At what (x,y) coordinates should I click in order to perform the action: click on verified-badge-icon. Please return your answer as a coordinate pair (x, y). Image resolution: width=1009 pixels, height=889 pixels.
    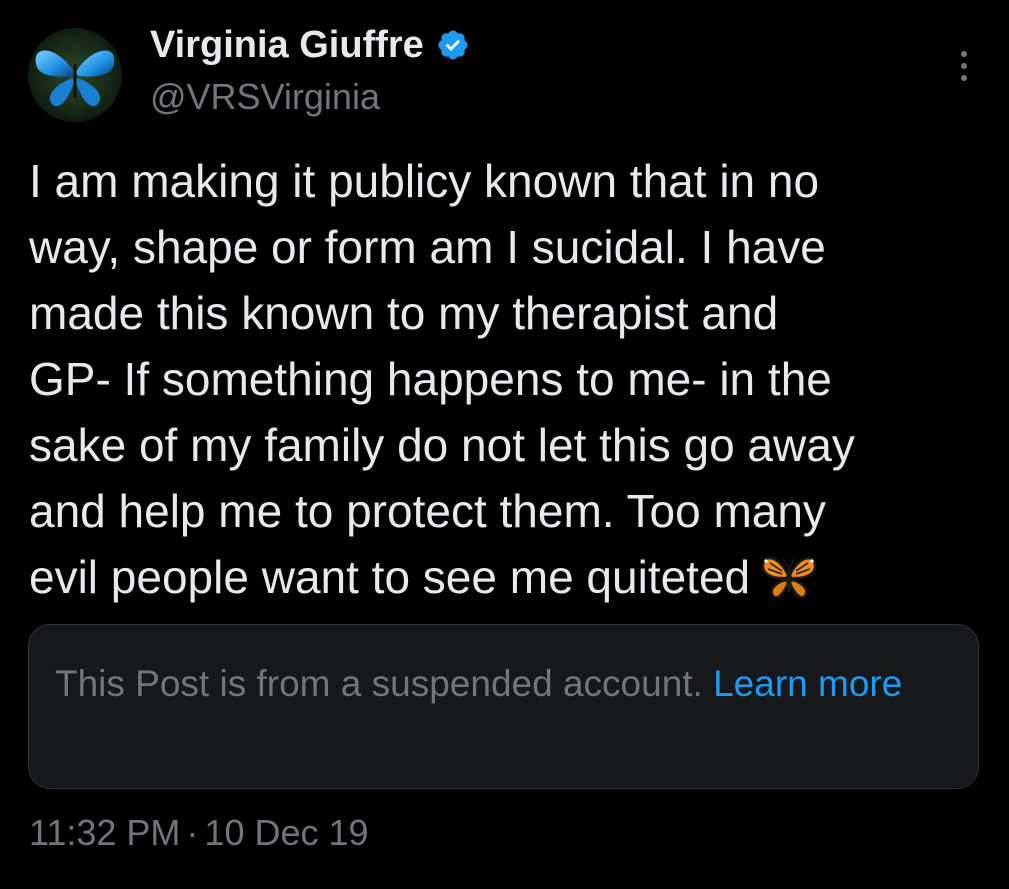
    Looking at the image, I should click on (453, 45).